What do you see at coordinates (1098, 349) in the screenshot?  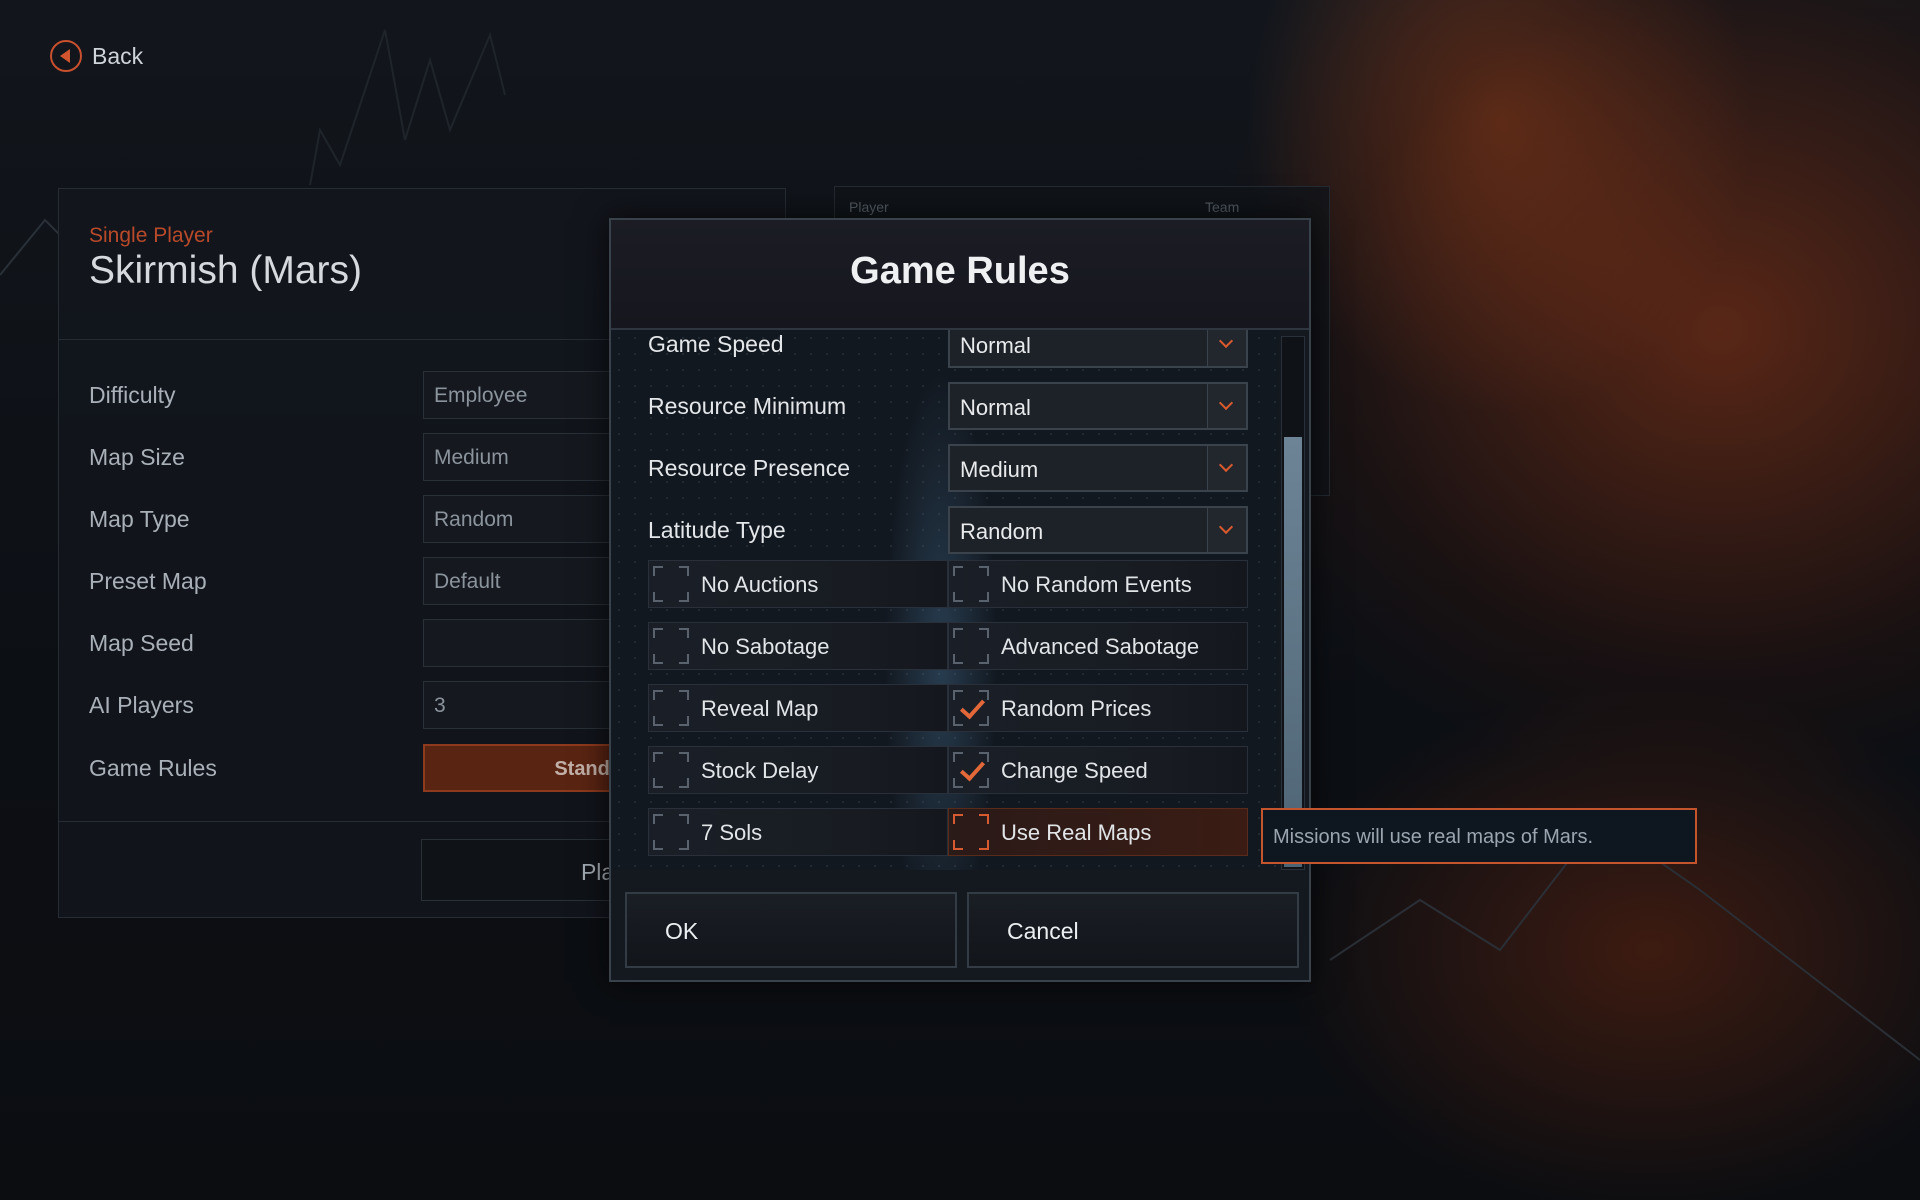 I see `game-speed-dropdown: Normal` at bounding box center [1098, 349].